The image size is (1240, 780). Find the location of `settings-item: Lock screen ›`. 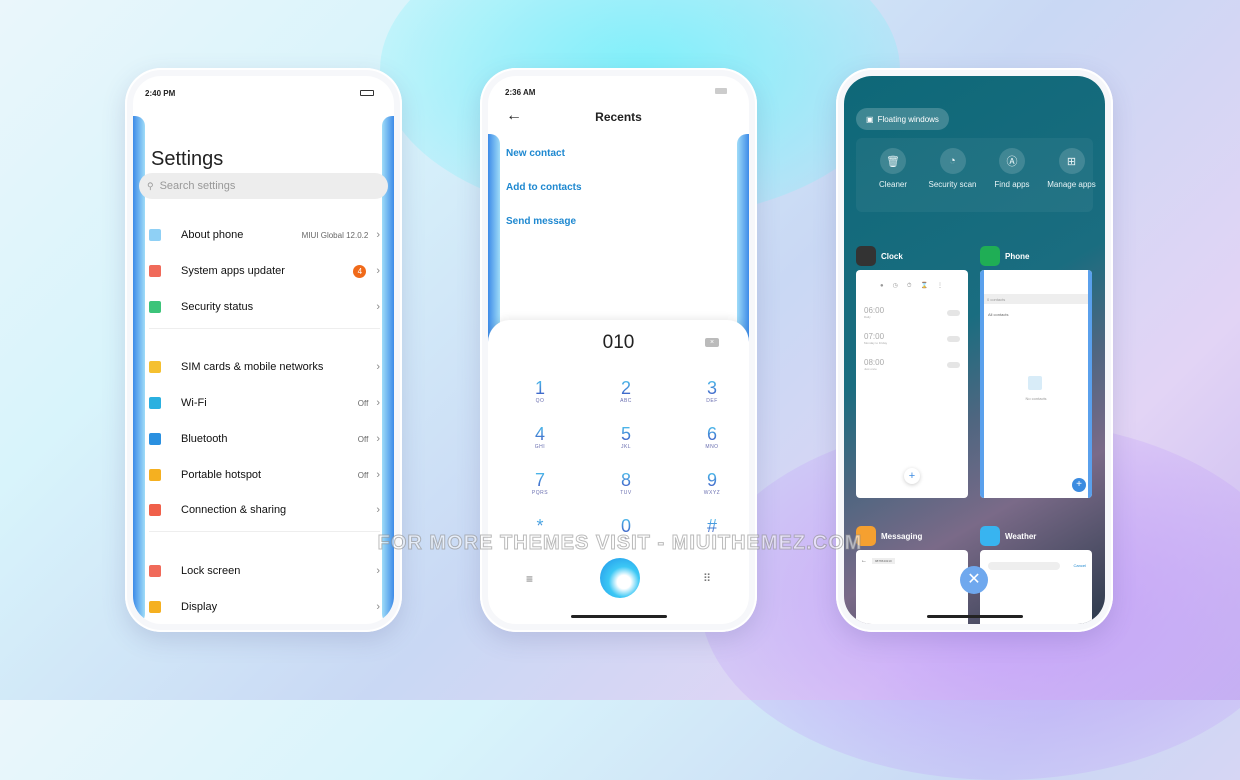

settings-item: Lock screen › is located at coordinates (264, 571).